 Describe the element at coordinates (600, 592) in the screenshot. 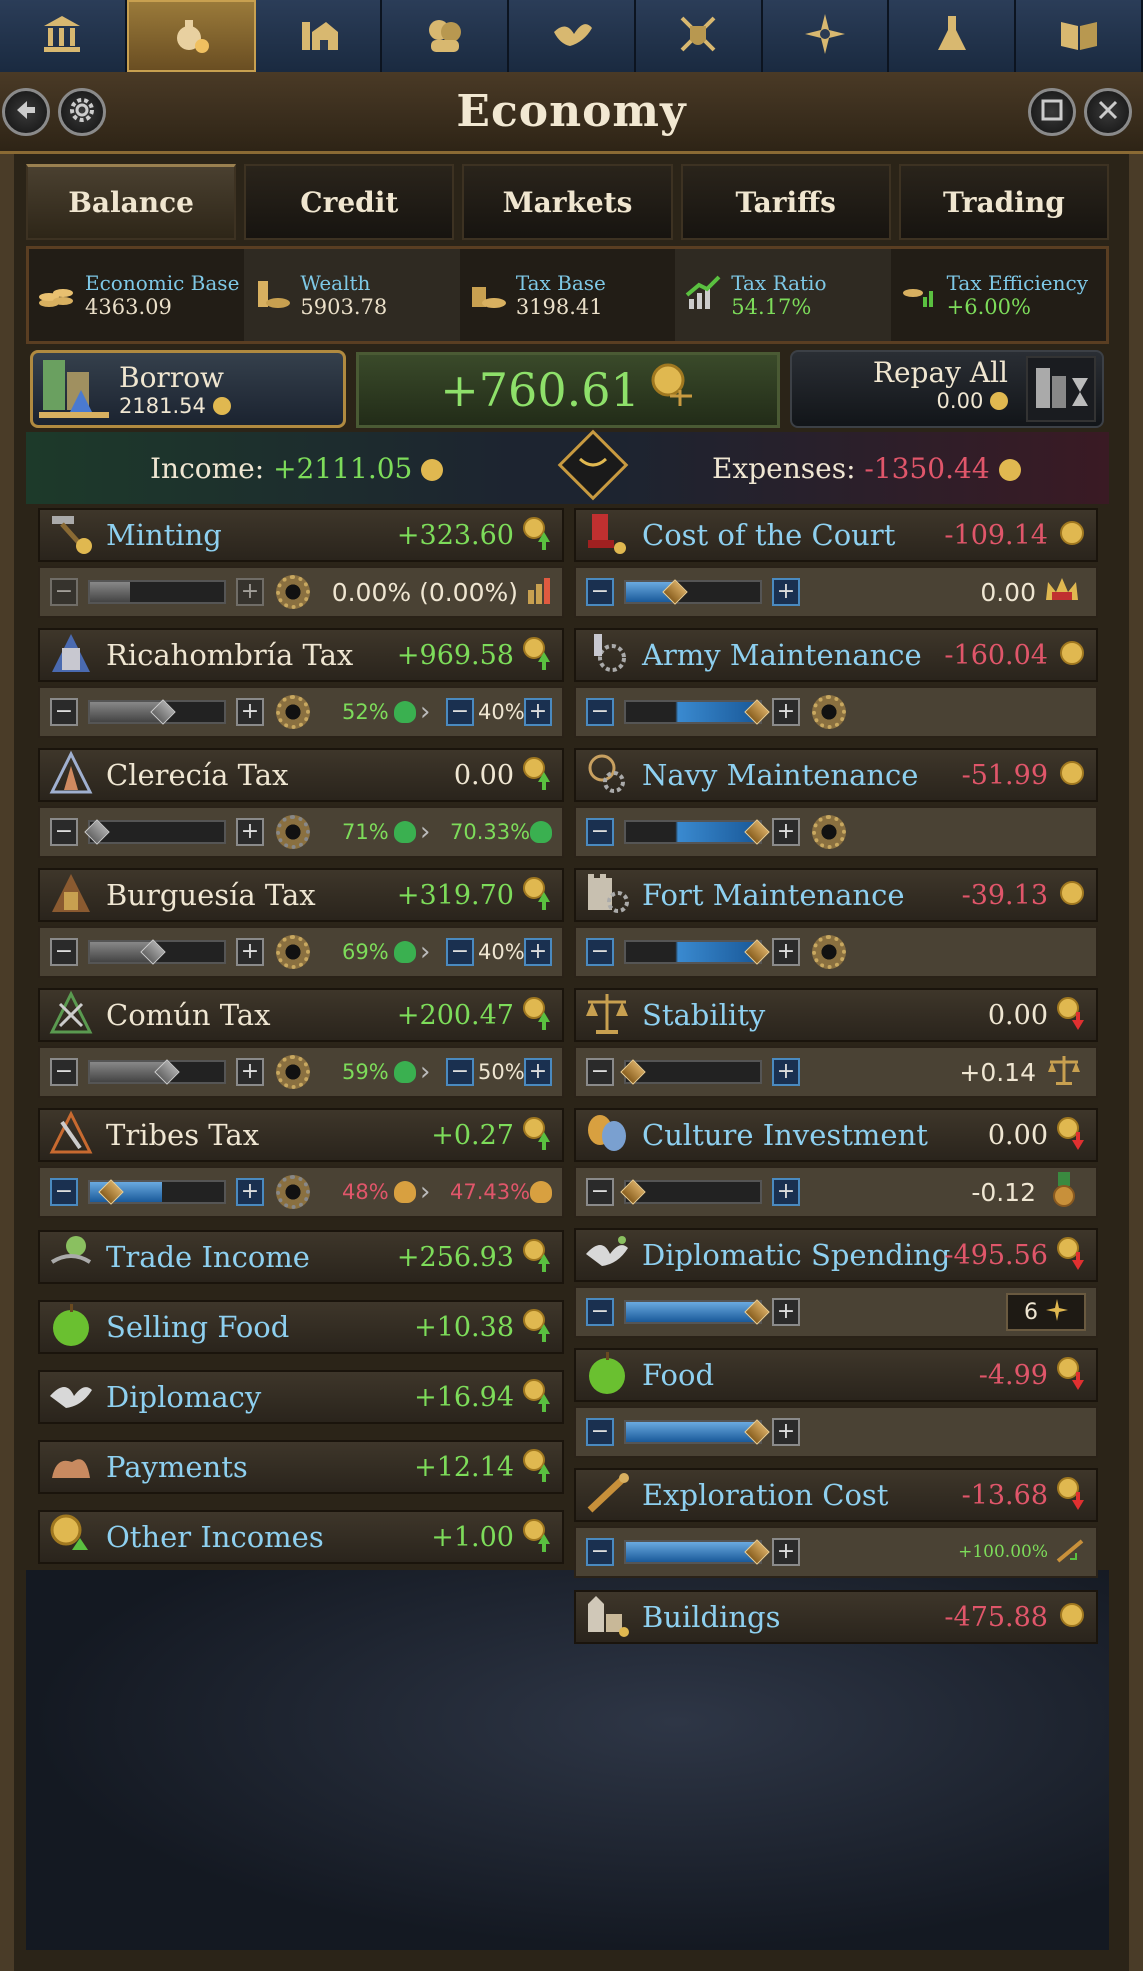

I see `court-decrease-button: −` at that location.